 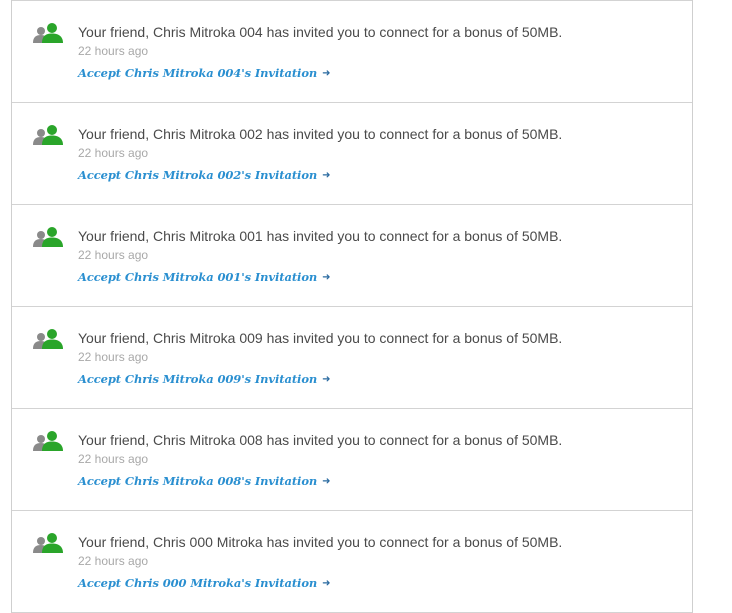 I want to click on accept-invitation-label: Accept Chris Mitroka 004's Invitation, so click(x=198, y=73).